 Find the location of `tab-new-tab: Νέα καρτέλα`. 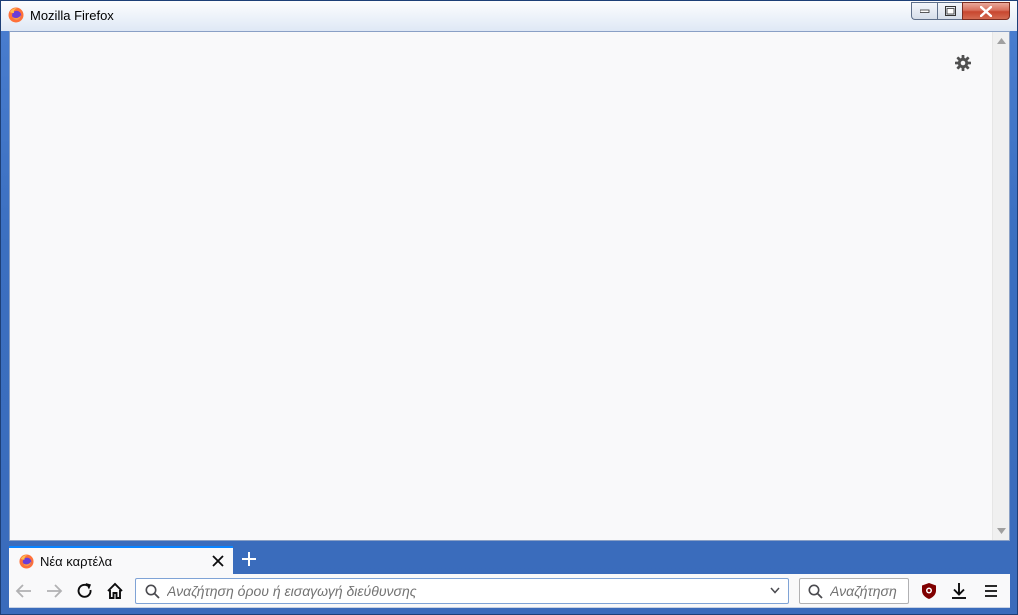

tab-new-tab: Νέα καρτέλα is located at coordinates (121, 560).